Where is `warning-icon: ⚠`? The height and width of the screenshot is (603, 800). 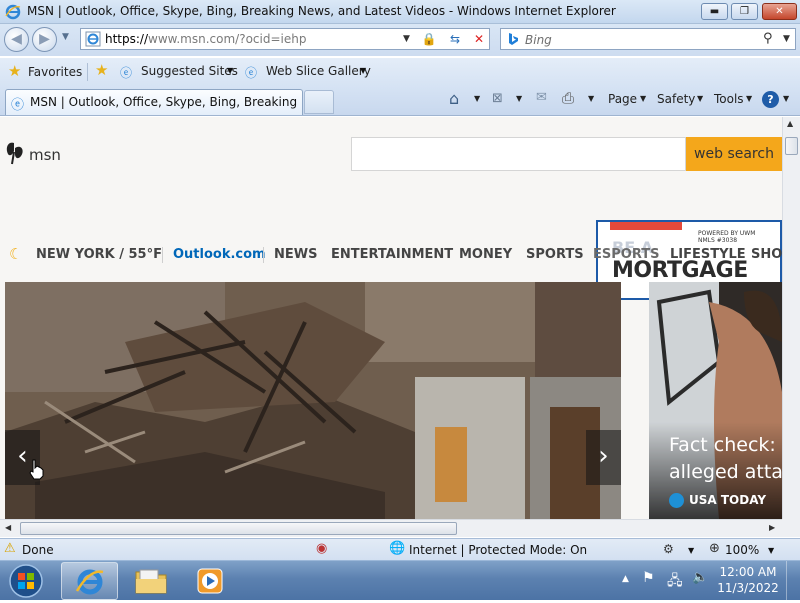 warning-icon: ⚠ is located at coordinates (10, 548).